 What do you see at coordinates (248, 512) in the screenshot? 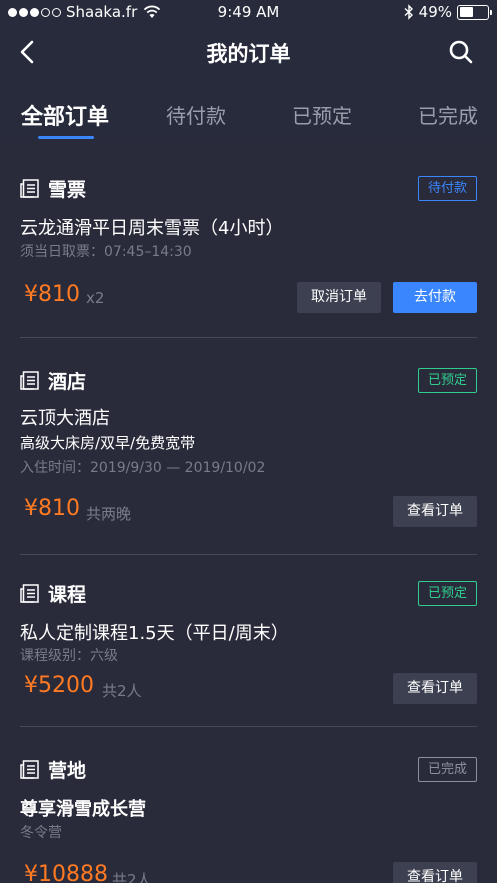
I see `price-row: ¥810 共两晚 查看订单` at bounding box center [248, 512].